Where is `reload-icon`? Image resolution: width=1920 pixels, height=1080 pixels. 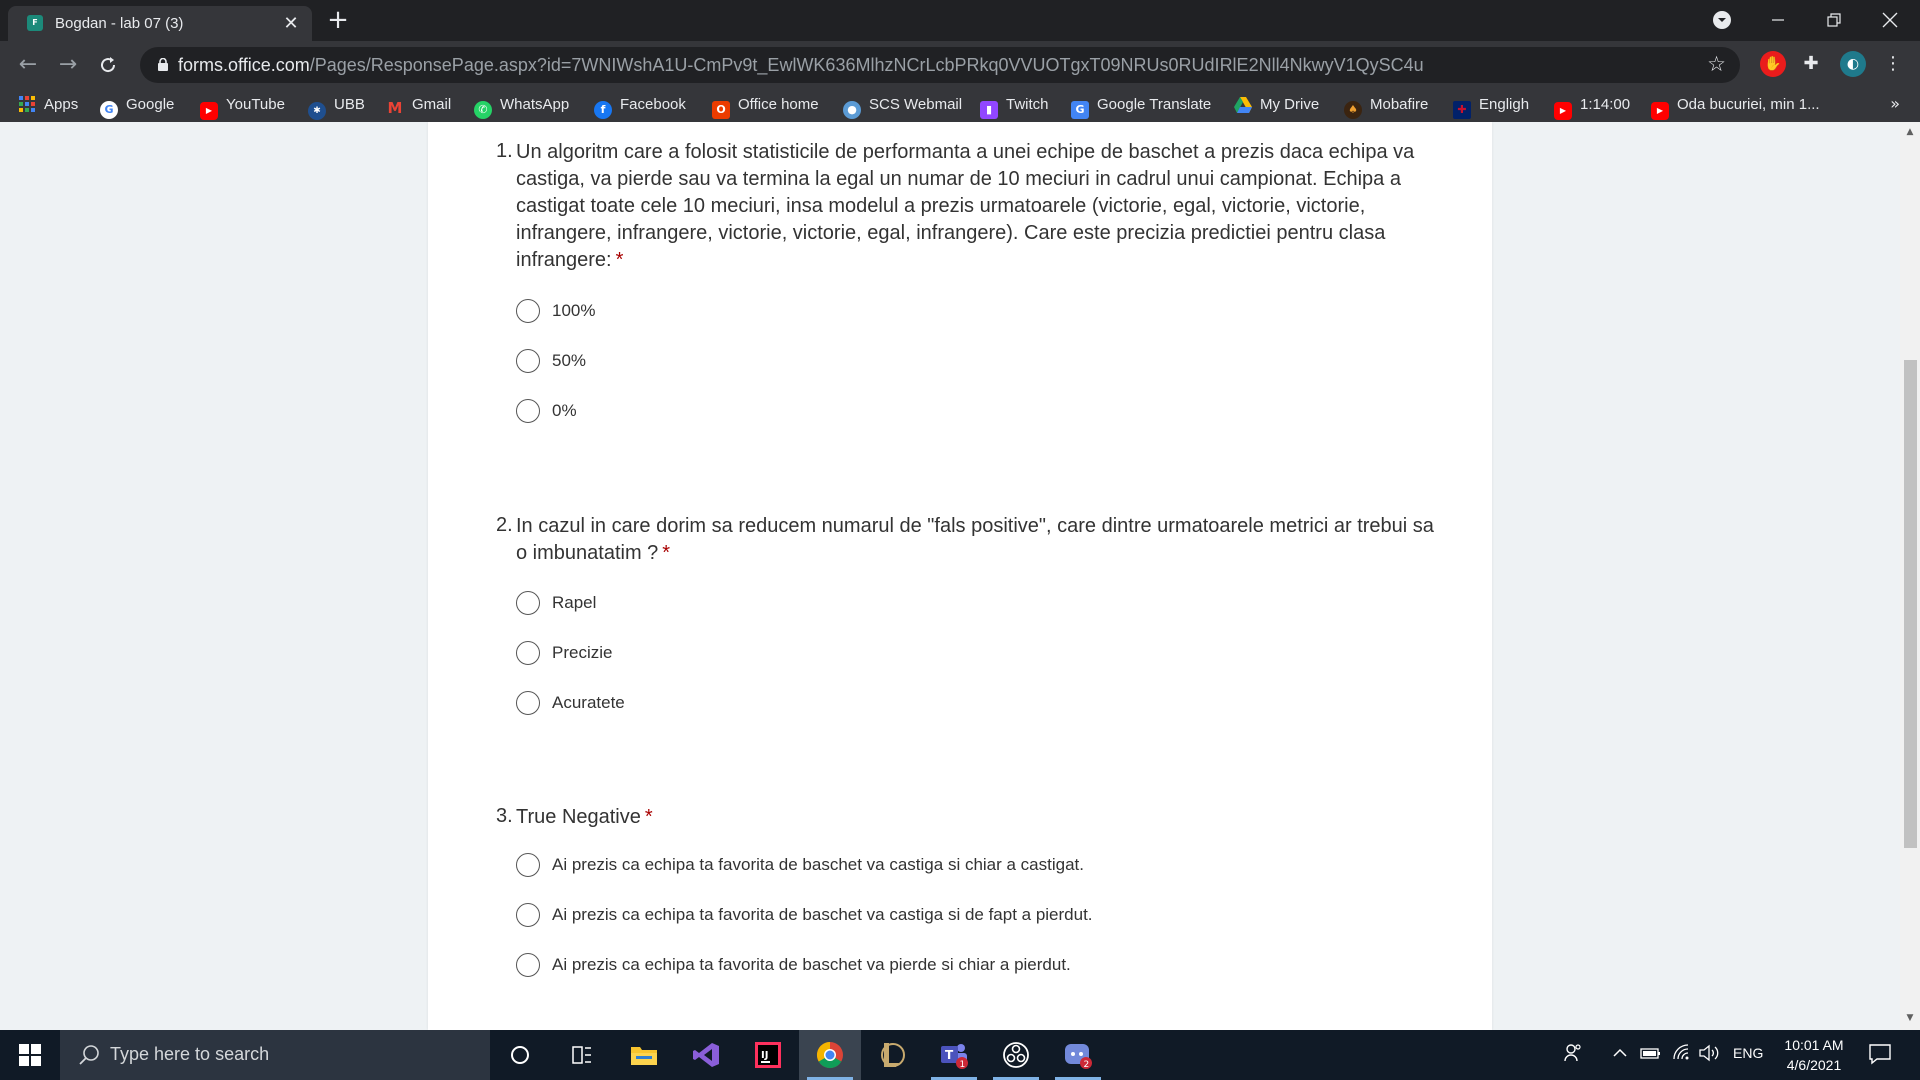 reload-icon is located at coordinates (108, 65).